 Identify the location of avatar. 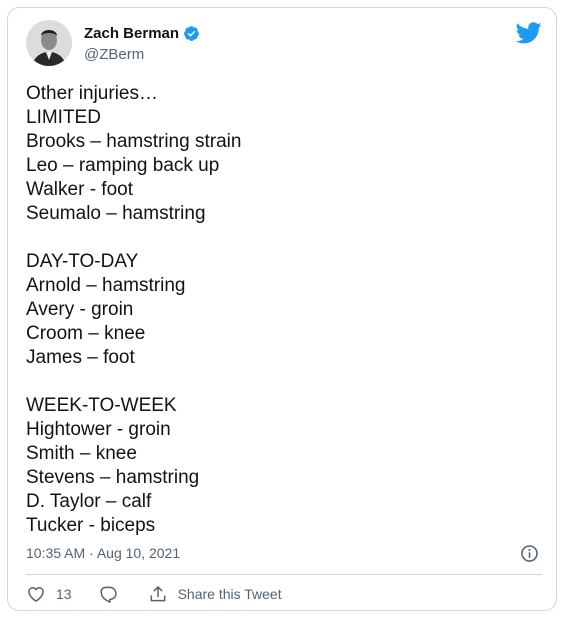
(49, 43).